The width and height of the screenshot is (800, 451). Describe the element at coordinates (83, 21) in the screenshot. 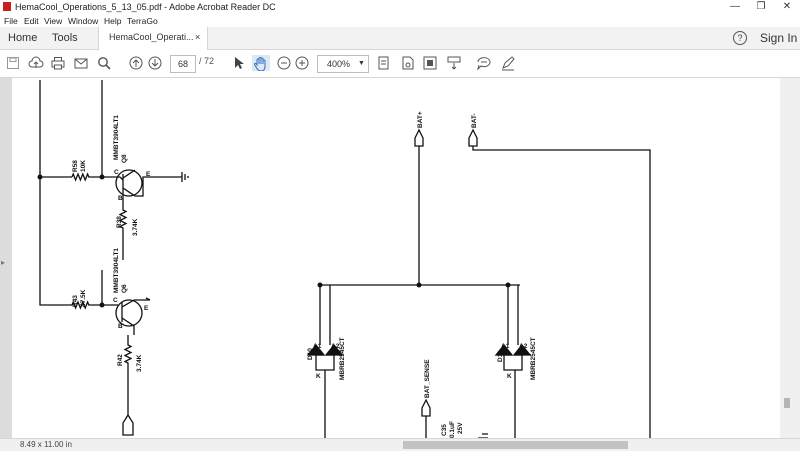

I see `menu-window: Window` at that location.